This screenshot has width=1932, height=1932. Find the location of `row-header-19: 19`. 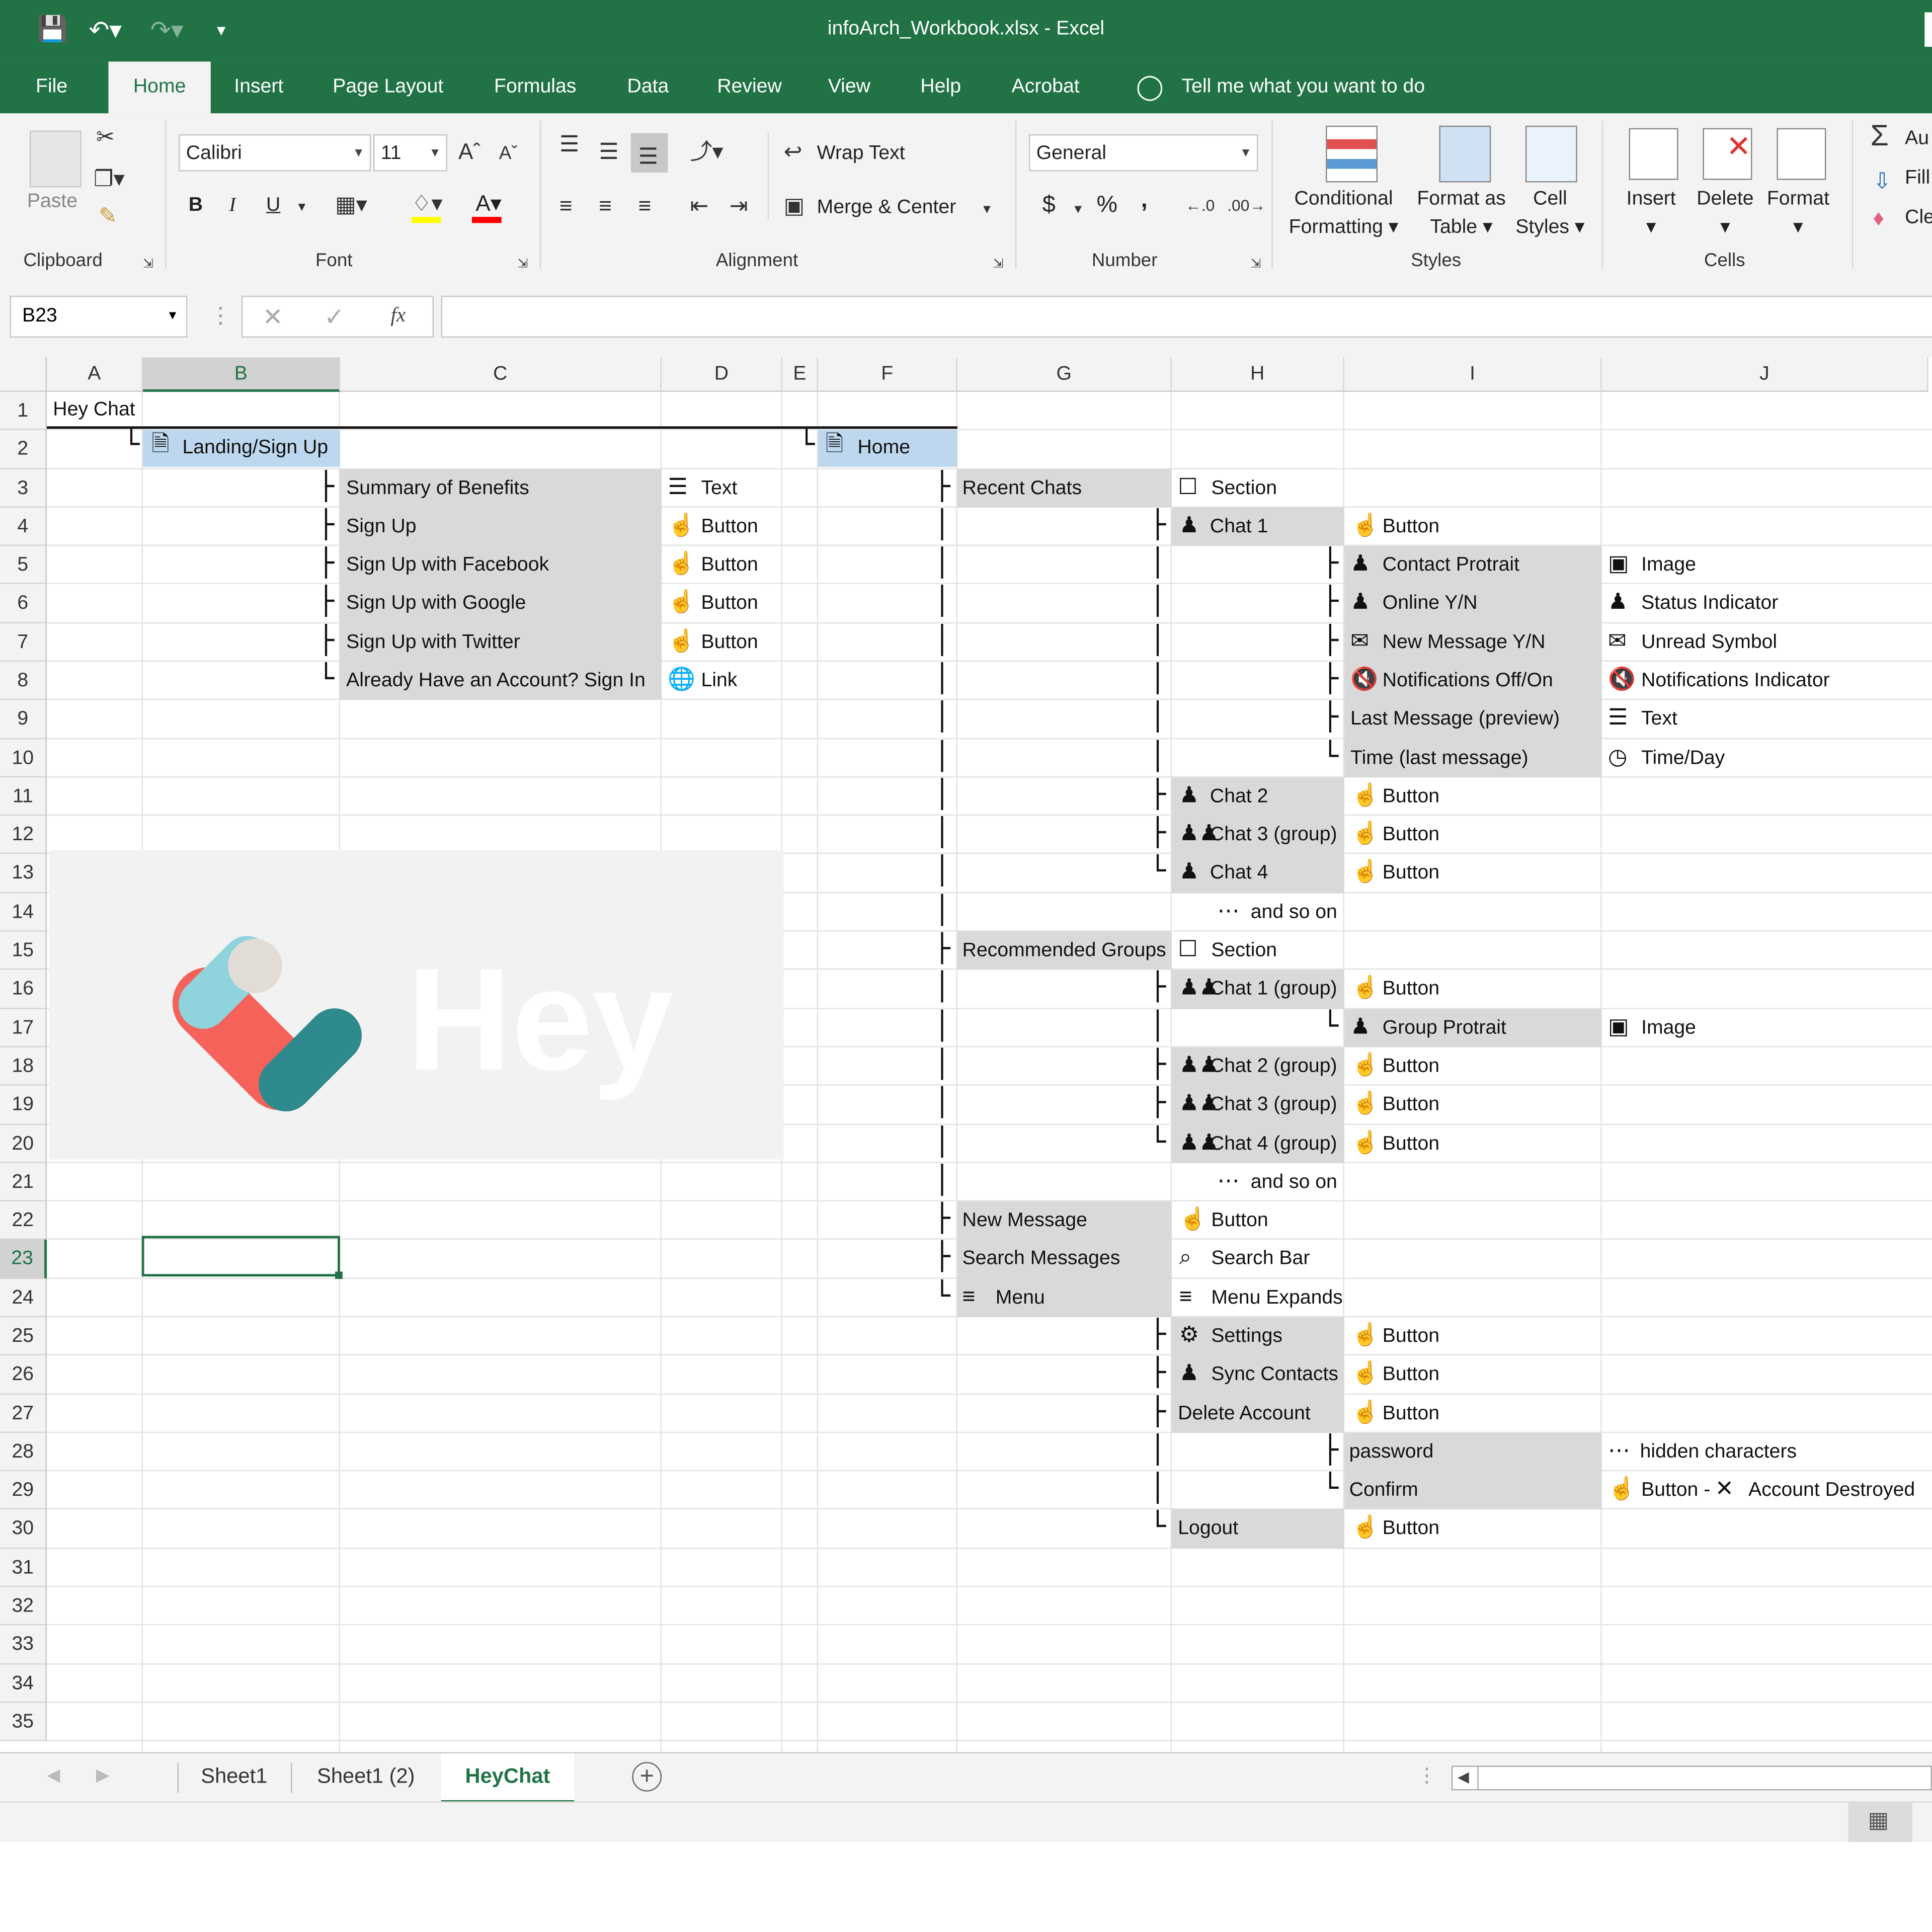

row-header-19: 19 is located at coordinates (23, 1105).